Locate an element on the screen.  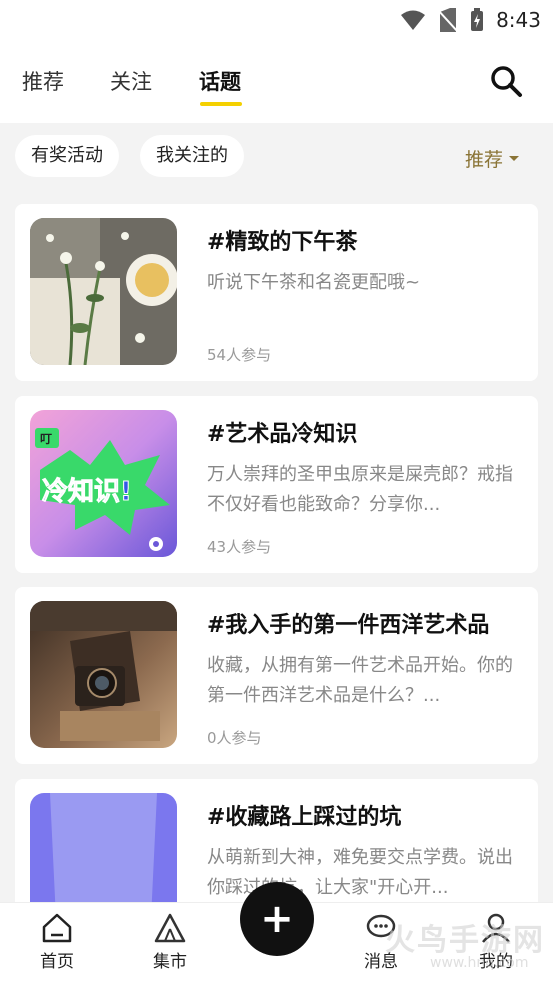
no-sim-icon is located at coordinates (448, 20).